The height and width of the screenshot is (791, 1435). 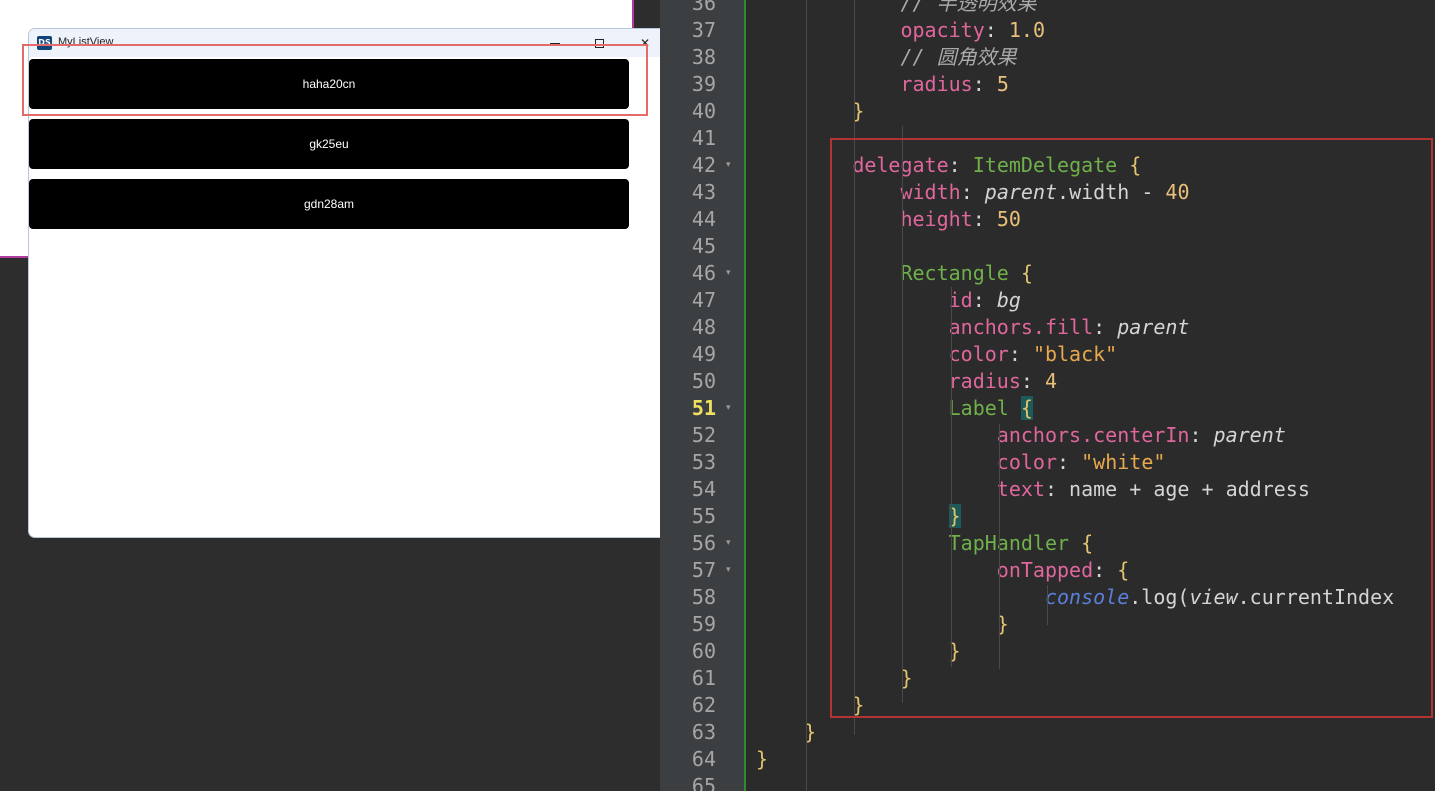 What do you see at coordinates (703, 138) in the screenshot?
I see `line-number: 41` at bounding box center [703, 138].